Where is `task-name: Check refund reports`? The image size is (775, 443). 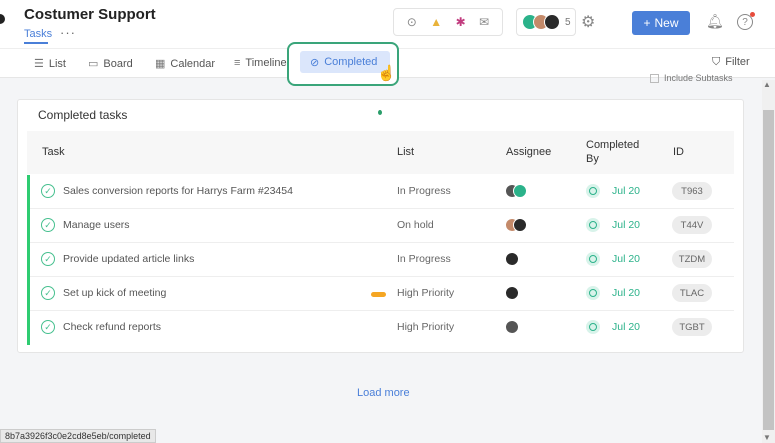 task-name: Check refund reports is located at coordinates (112, 327).